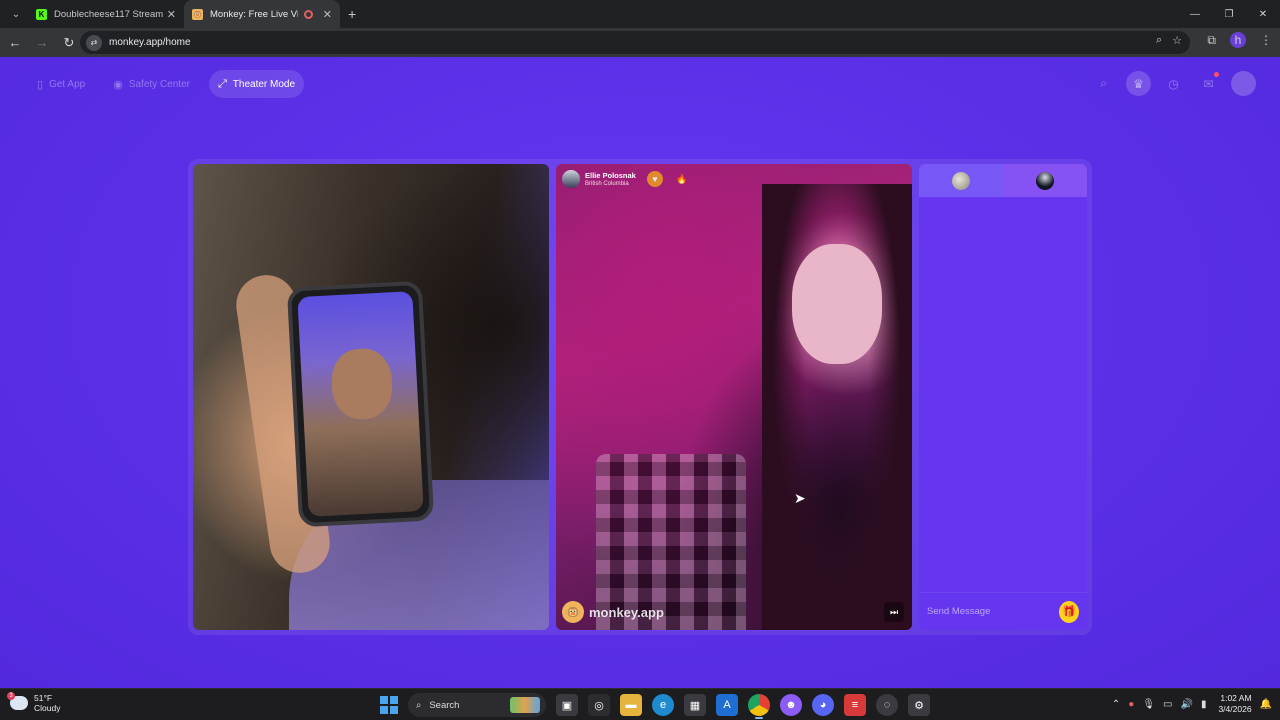 This screenshot has height=720, width=1280. Describe the element at coordinates (919, 705) in the screenshot. I see `settings-gear-icon: ⚙` at that location.